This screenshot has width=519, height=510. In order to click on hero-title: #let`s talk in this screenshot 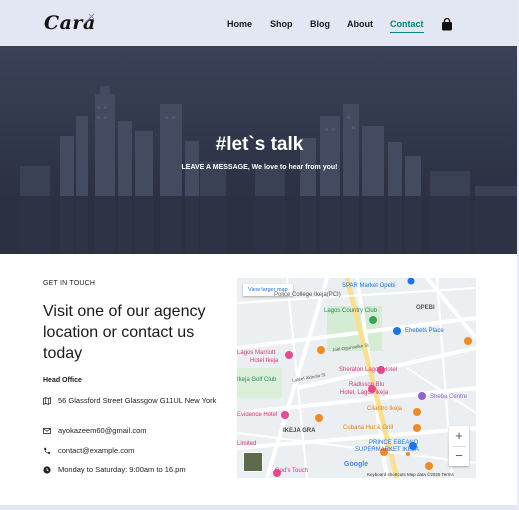, I will do `click(259, 144)`.